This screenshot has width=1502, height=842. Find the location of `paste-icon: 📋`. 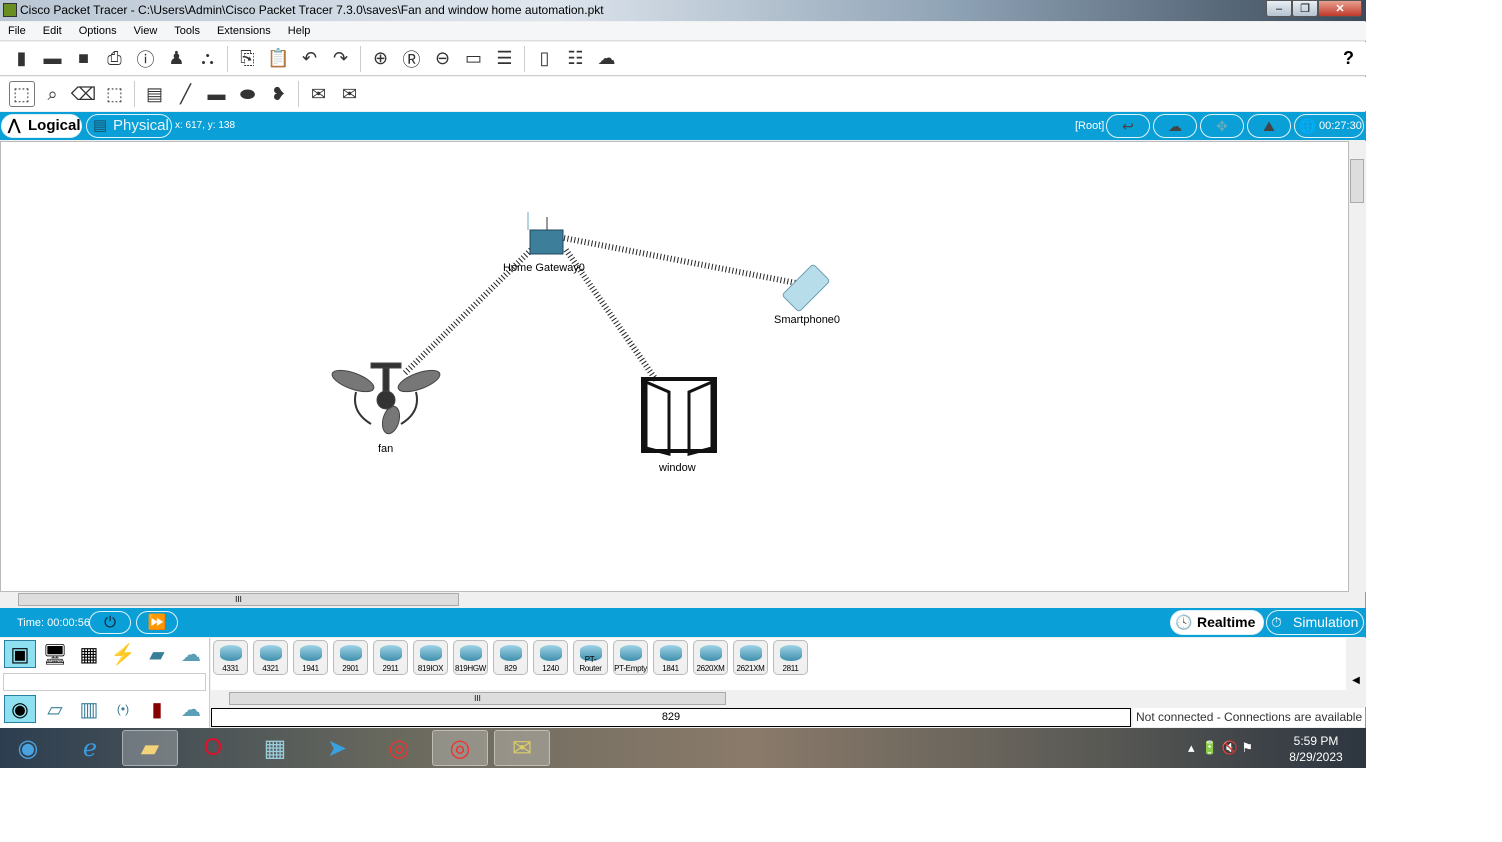

paste-icon: 📋 is located at coordinates (279, 59).